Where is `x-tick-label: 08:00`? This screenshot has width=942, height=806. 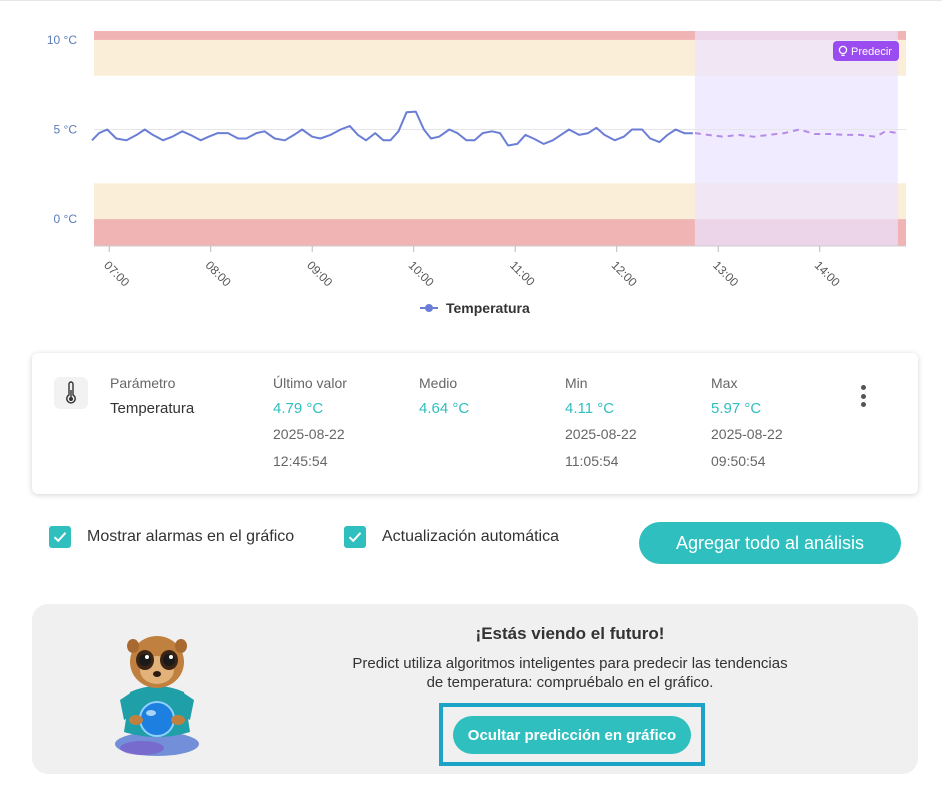 x-tick-label: 08:00 is located at coordinates (218, 273).